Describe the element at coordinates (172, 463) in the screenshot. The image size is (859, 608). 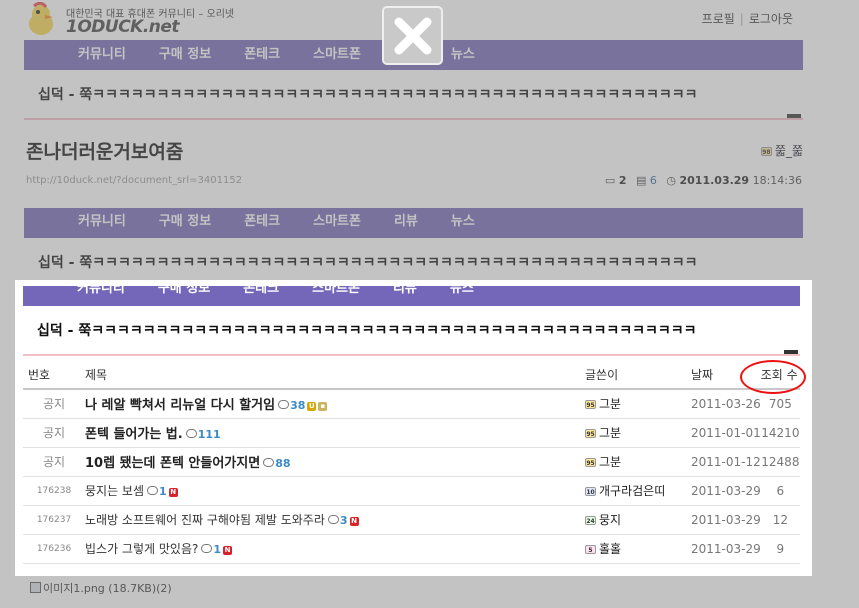
I see `row-title-link: 10렙 됐는데 폰텍 안들어가지면` at that location.